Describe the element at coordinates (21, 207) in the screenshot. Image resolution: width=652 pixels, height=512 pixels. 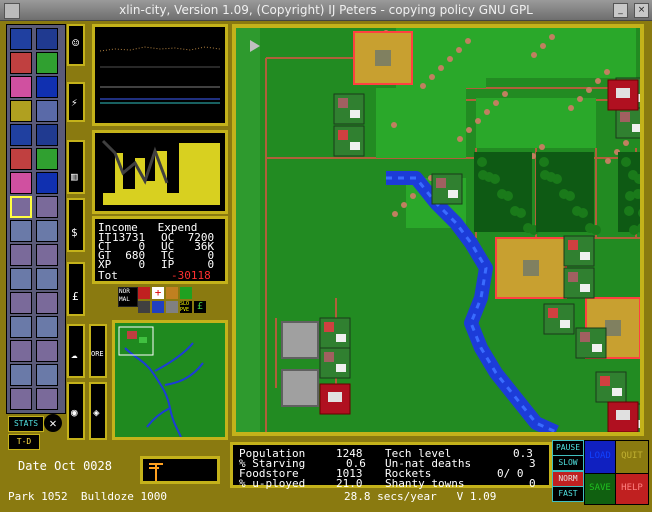
I see `tool-university-button` at that location.